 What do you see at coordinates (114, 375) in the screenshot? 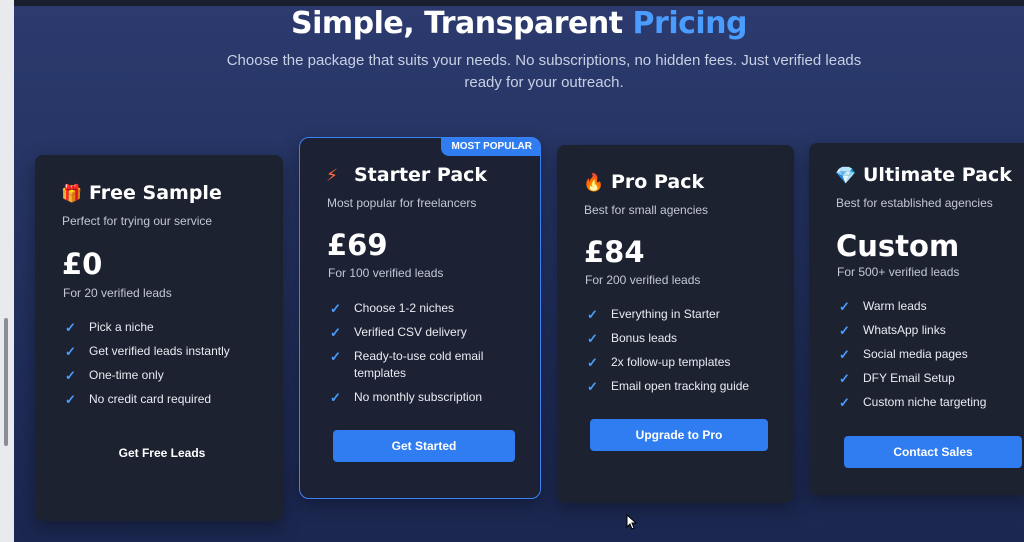
I see `feature-item: ✓ One-time only` at bounding box center [114, 375].